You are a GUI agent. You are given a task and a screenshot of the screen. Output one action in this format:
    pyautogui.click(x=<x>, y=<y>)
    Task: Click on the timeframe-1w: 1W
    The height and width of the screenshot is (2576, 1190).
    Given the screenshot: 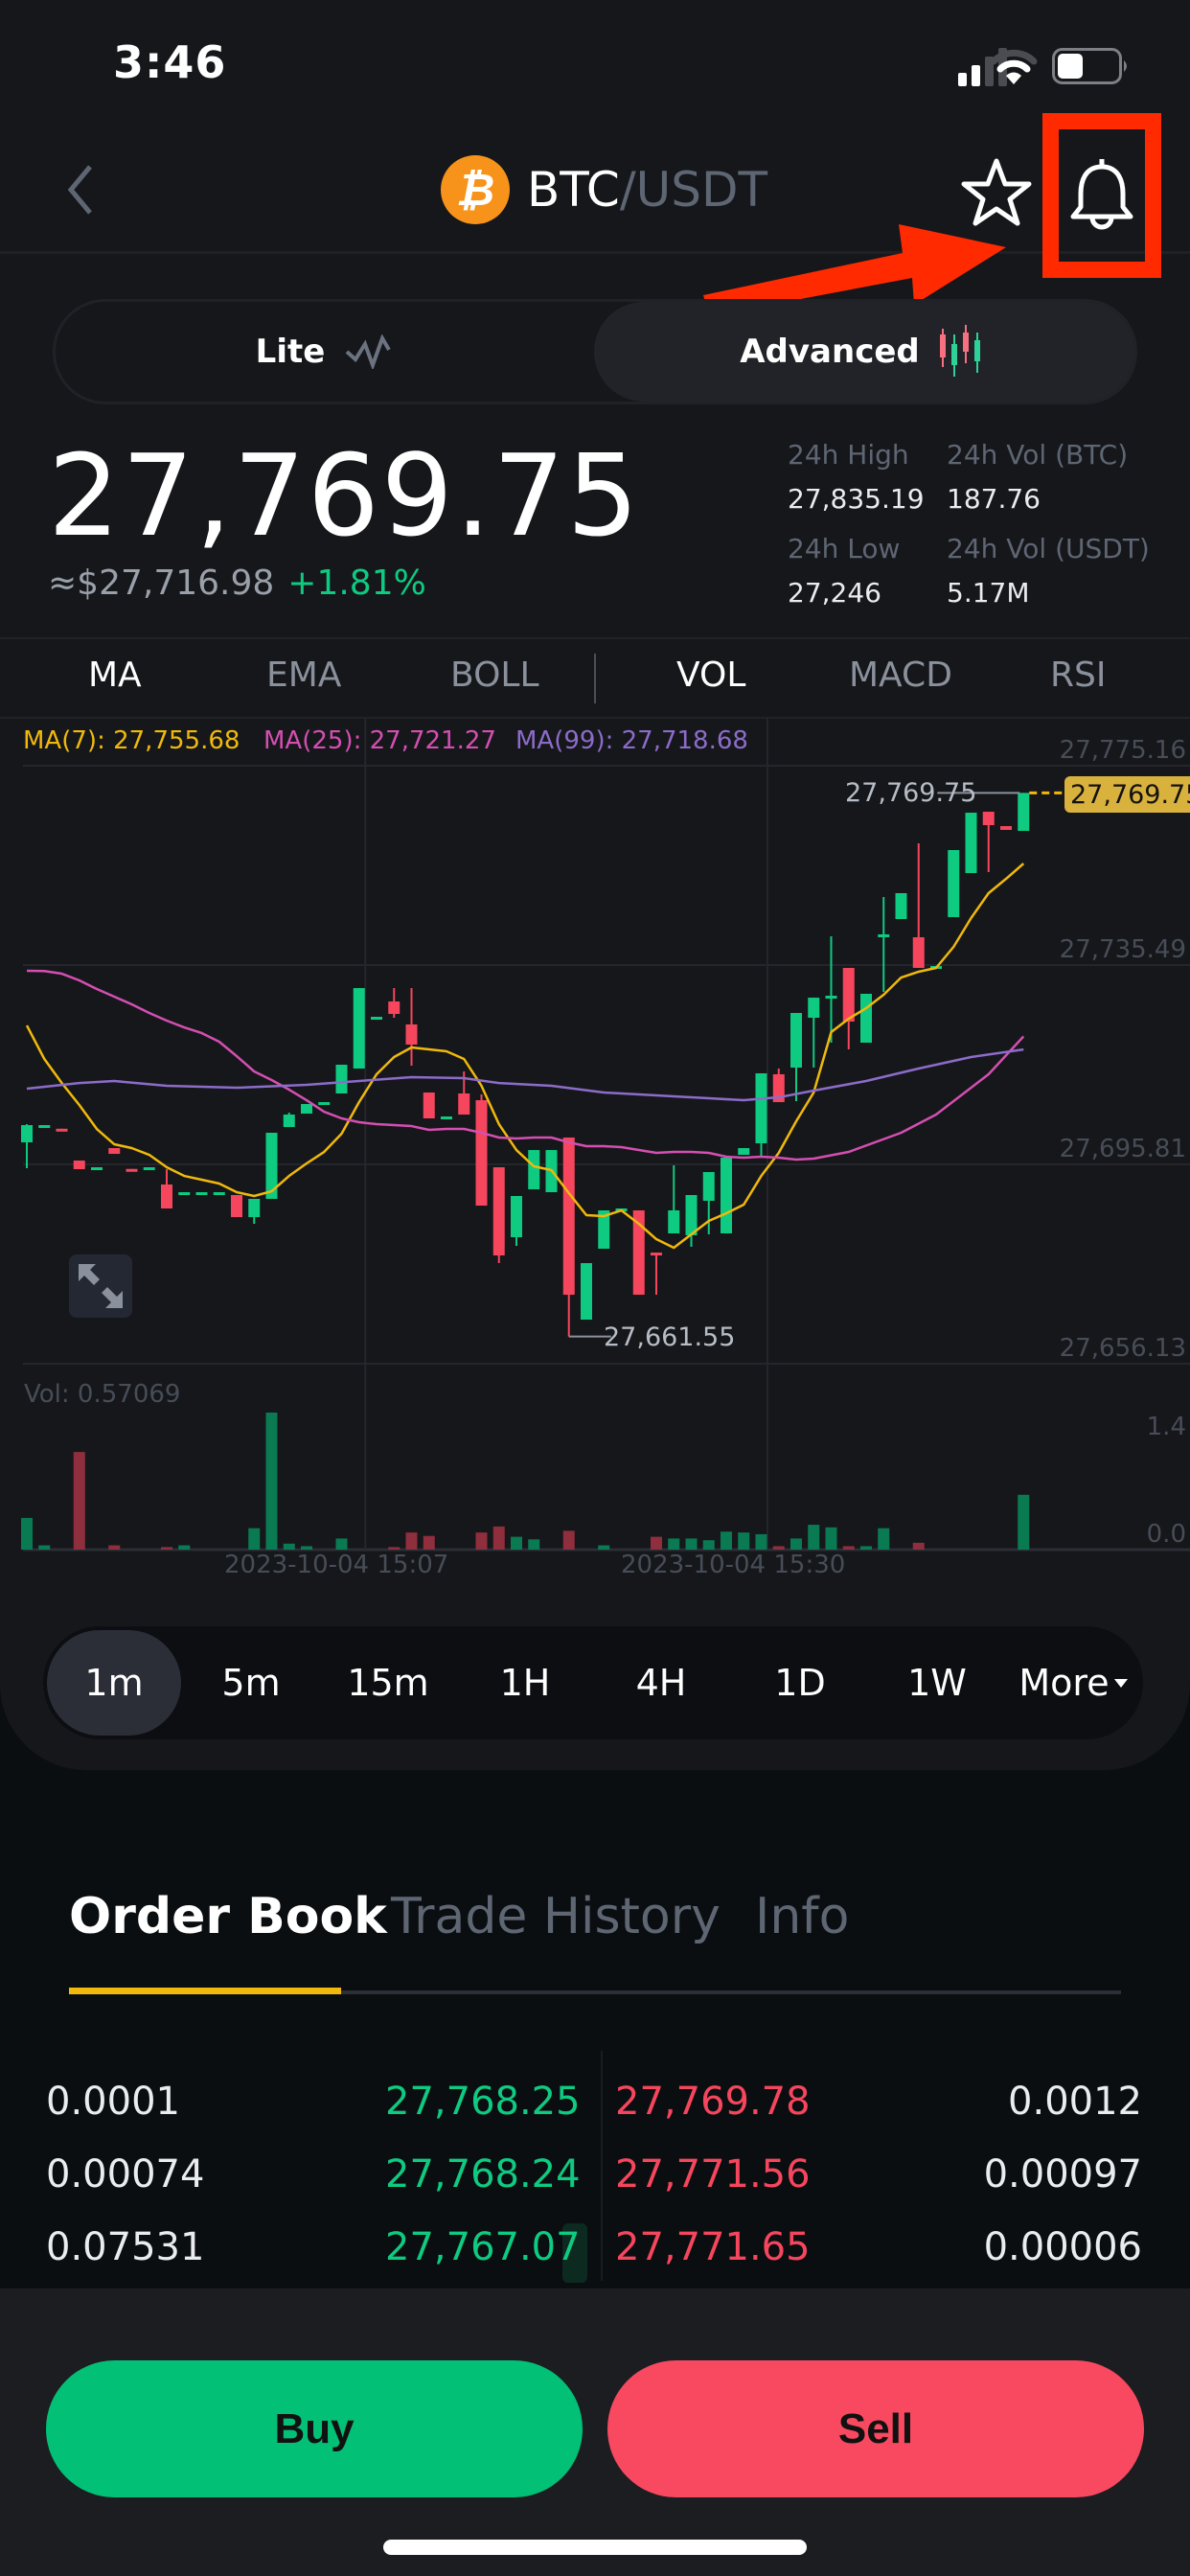 What is the action you would take?
    pyautogui.click(x=937, y=1682)
    